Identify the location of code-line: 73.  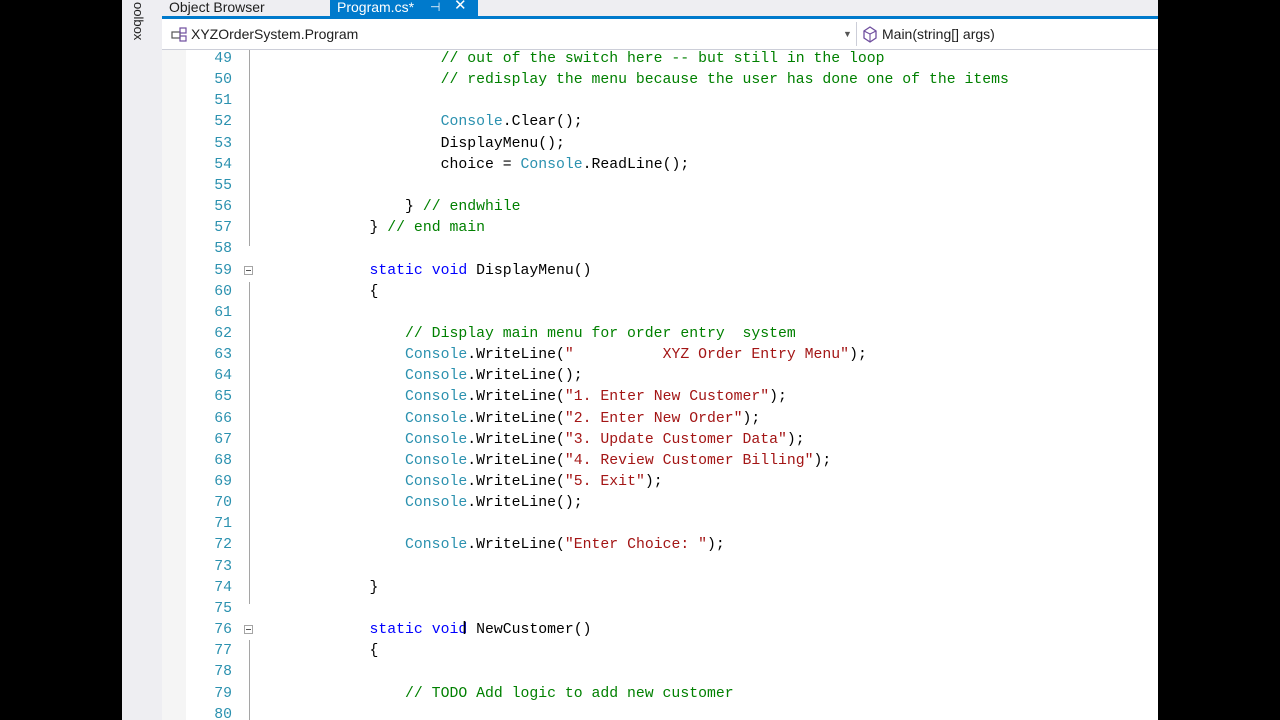
(666, 567).